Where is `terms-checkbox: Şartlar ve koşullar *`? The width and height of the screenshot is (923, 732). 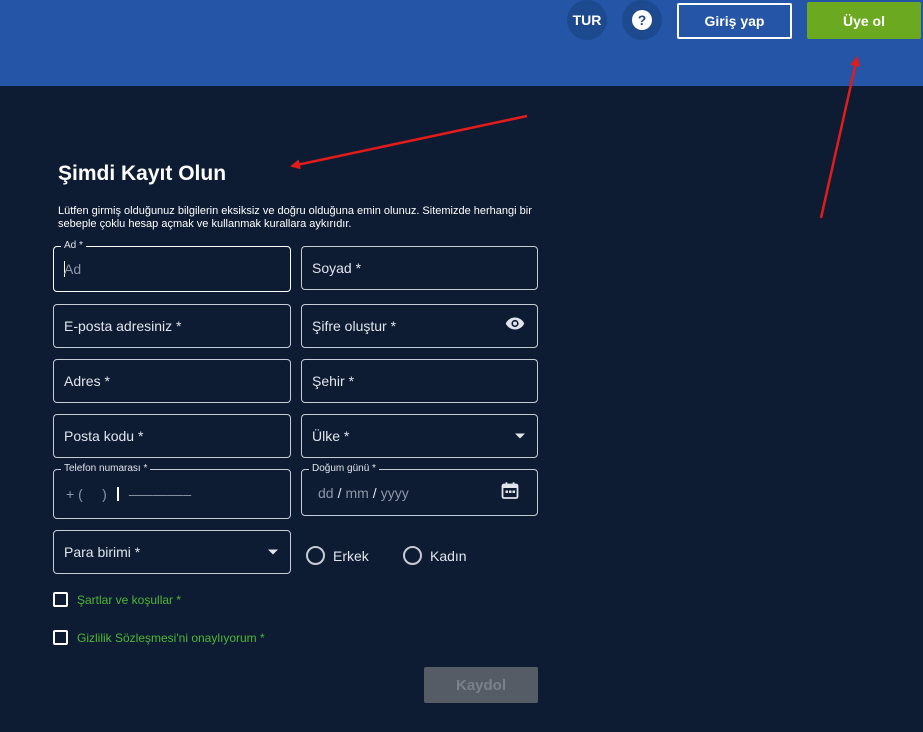
terms-checkbox: Şartlar ve koşullar * is located at coordinates (117, 599).